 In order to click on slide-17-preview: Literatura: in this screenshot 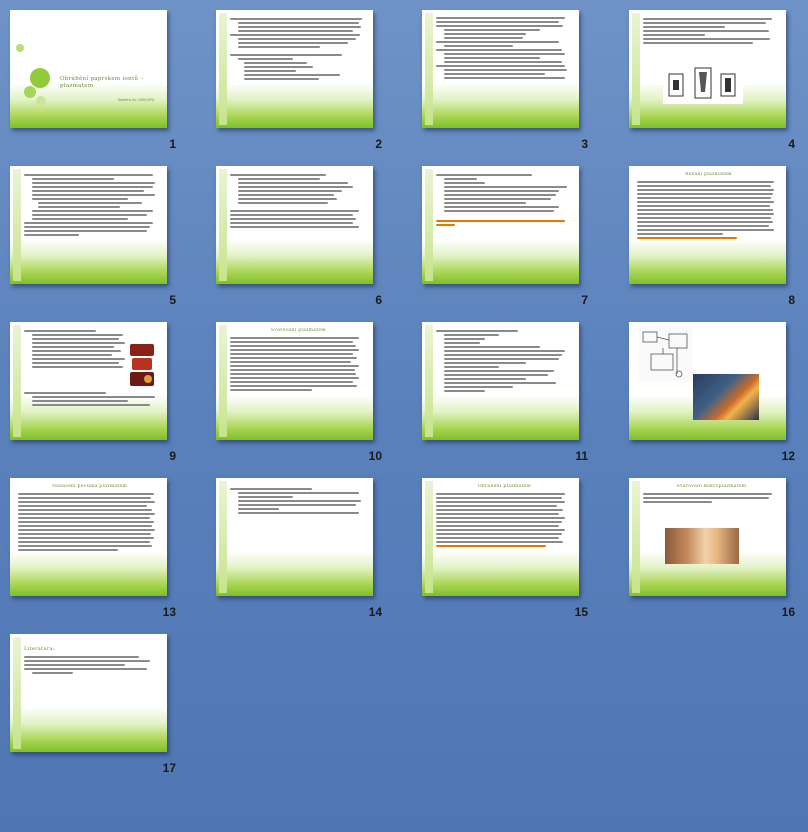, I will do `click(88, 693)`.